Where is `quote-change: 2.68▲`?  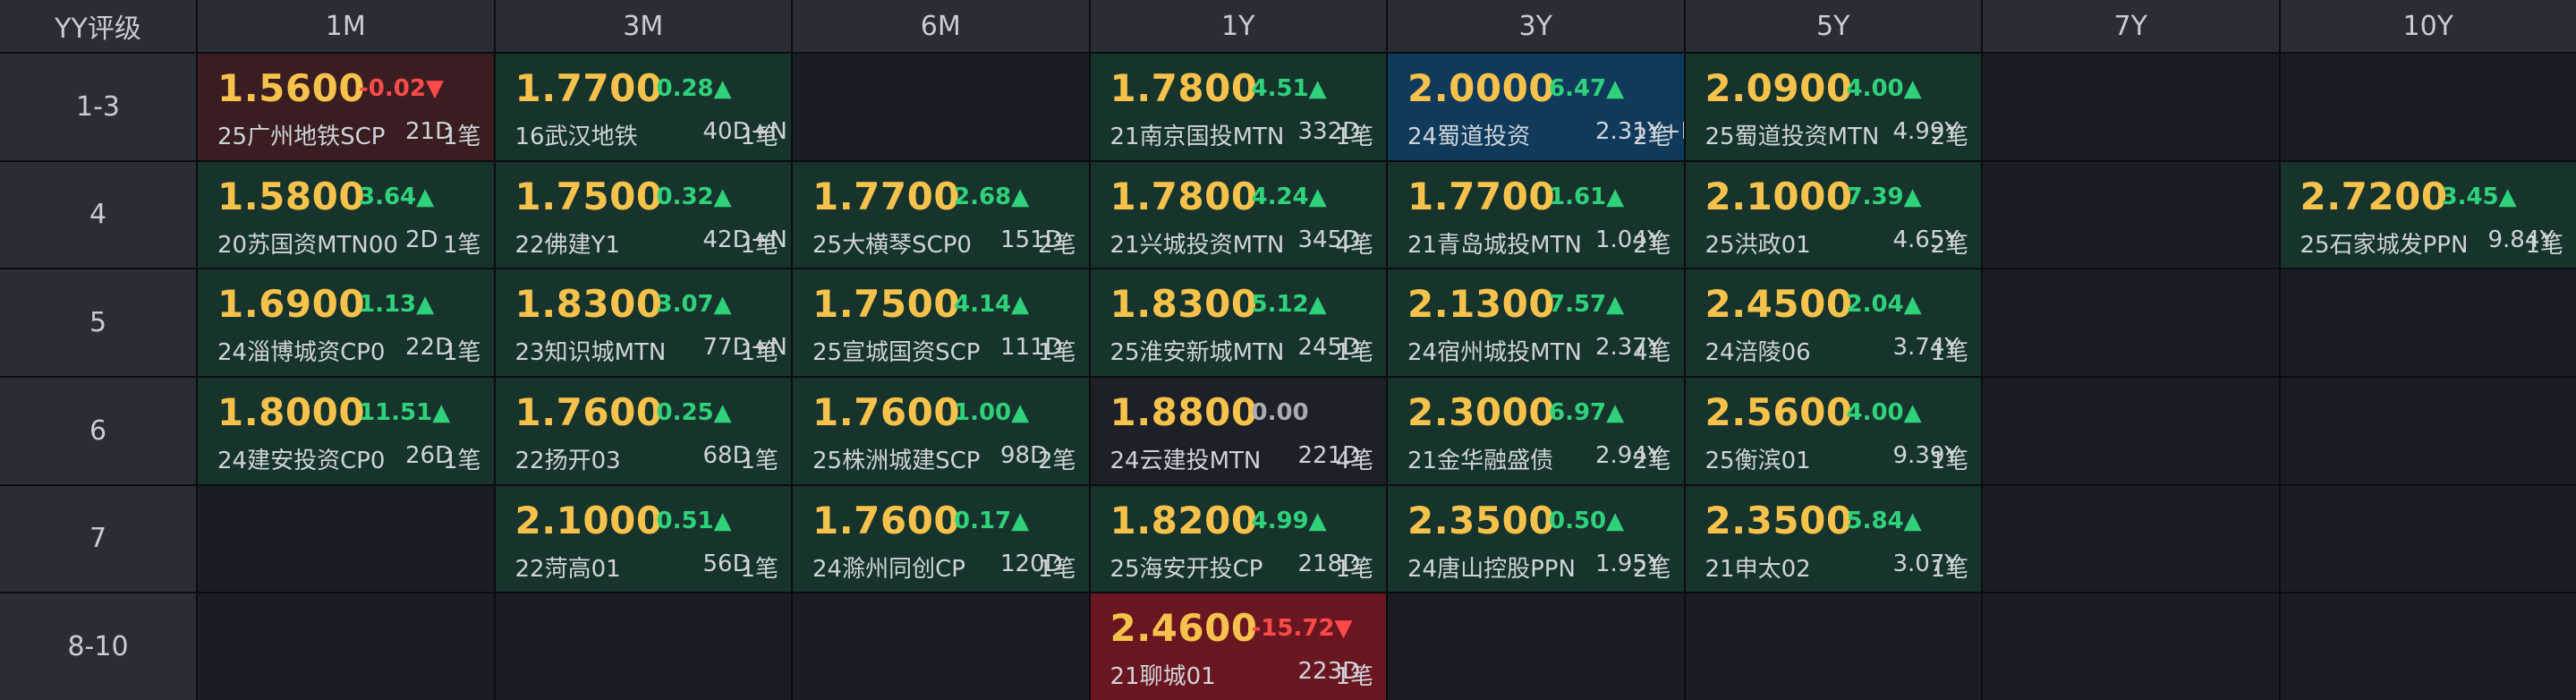
quote-change: 2.68▲ is located at coordinates (992, 196).